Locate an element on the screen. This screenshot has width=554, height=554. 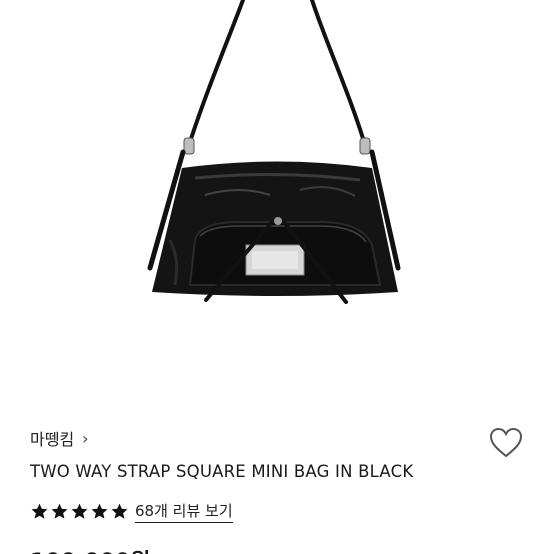
rating-stars is located at coordinates (79, 511).